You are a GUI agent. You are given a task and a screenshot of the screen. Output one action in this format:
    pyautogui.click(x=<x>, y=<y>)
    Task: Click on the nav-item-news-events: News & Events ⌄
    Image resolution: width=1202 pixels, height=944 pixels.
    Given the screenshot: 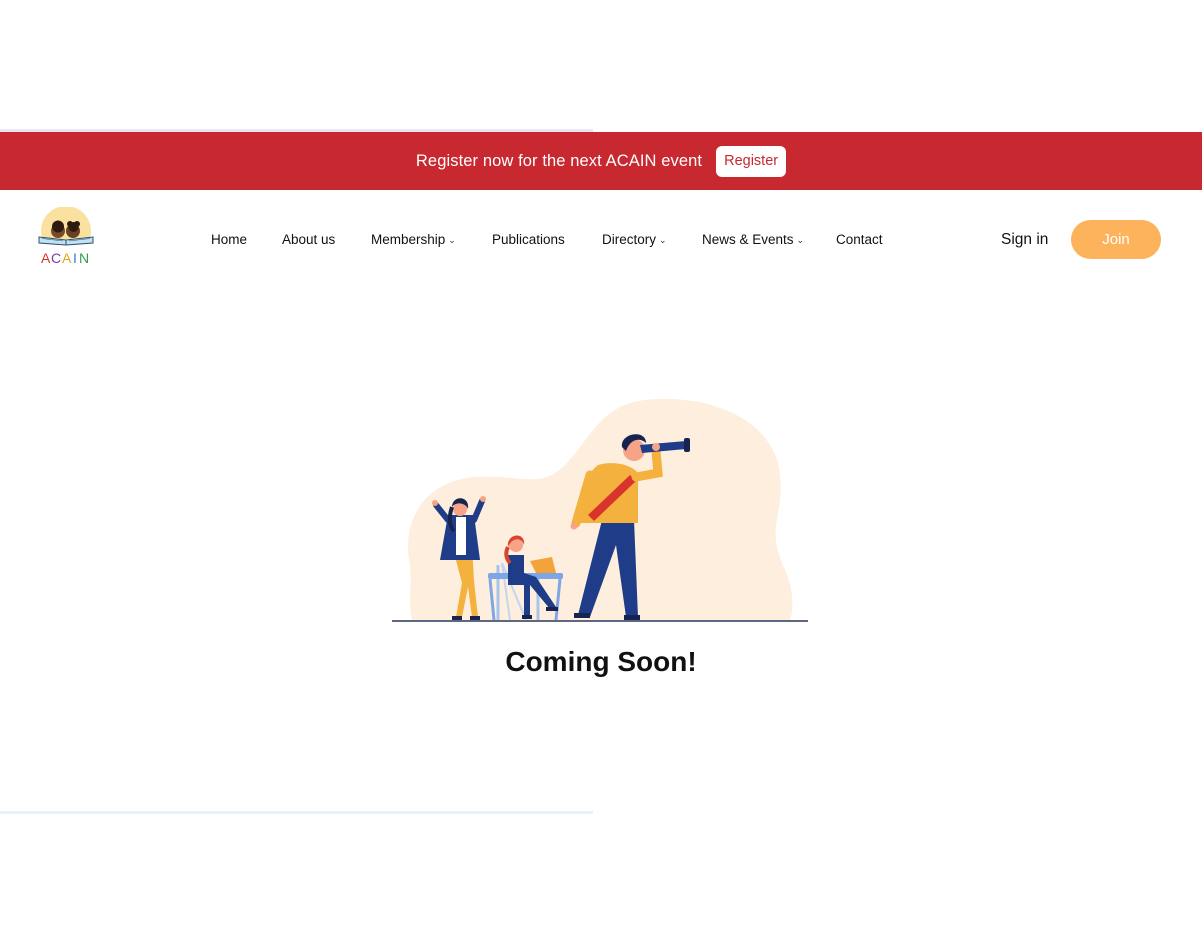 What is the action you would take?
    pyautogui.click(x=753, y=240)
    